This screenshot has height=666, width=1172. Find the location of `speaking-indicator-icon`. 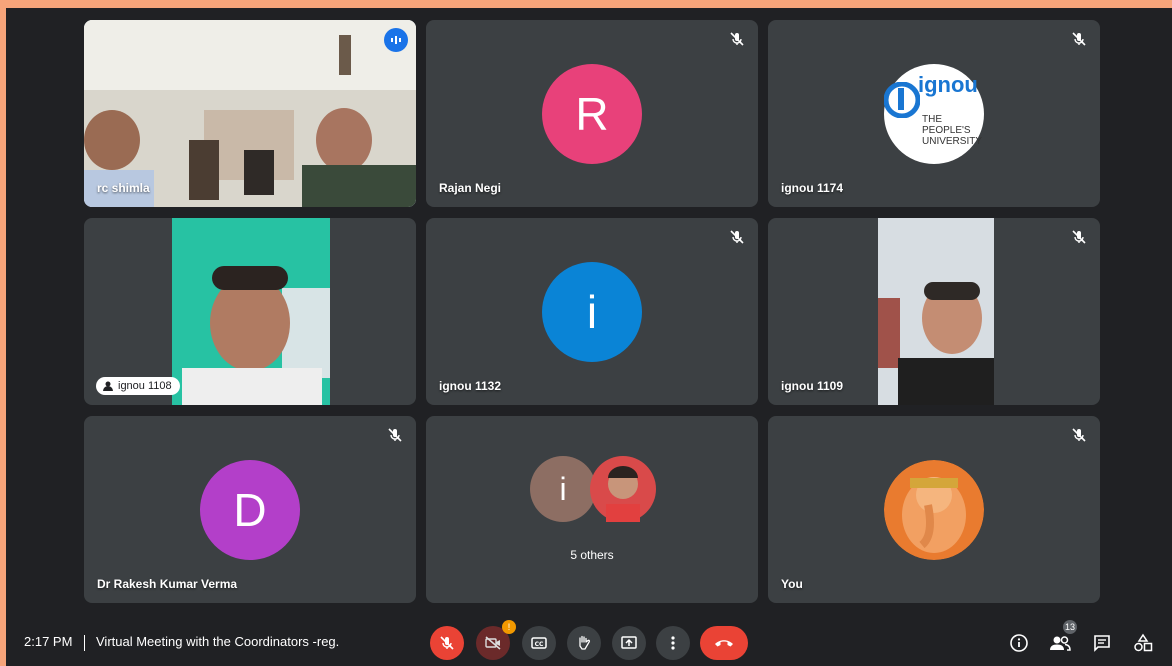

speaking-indicator-icon is located at coordinates (396, 40).